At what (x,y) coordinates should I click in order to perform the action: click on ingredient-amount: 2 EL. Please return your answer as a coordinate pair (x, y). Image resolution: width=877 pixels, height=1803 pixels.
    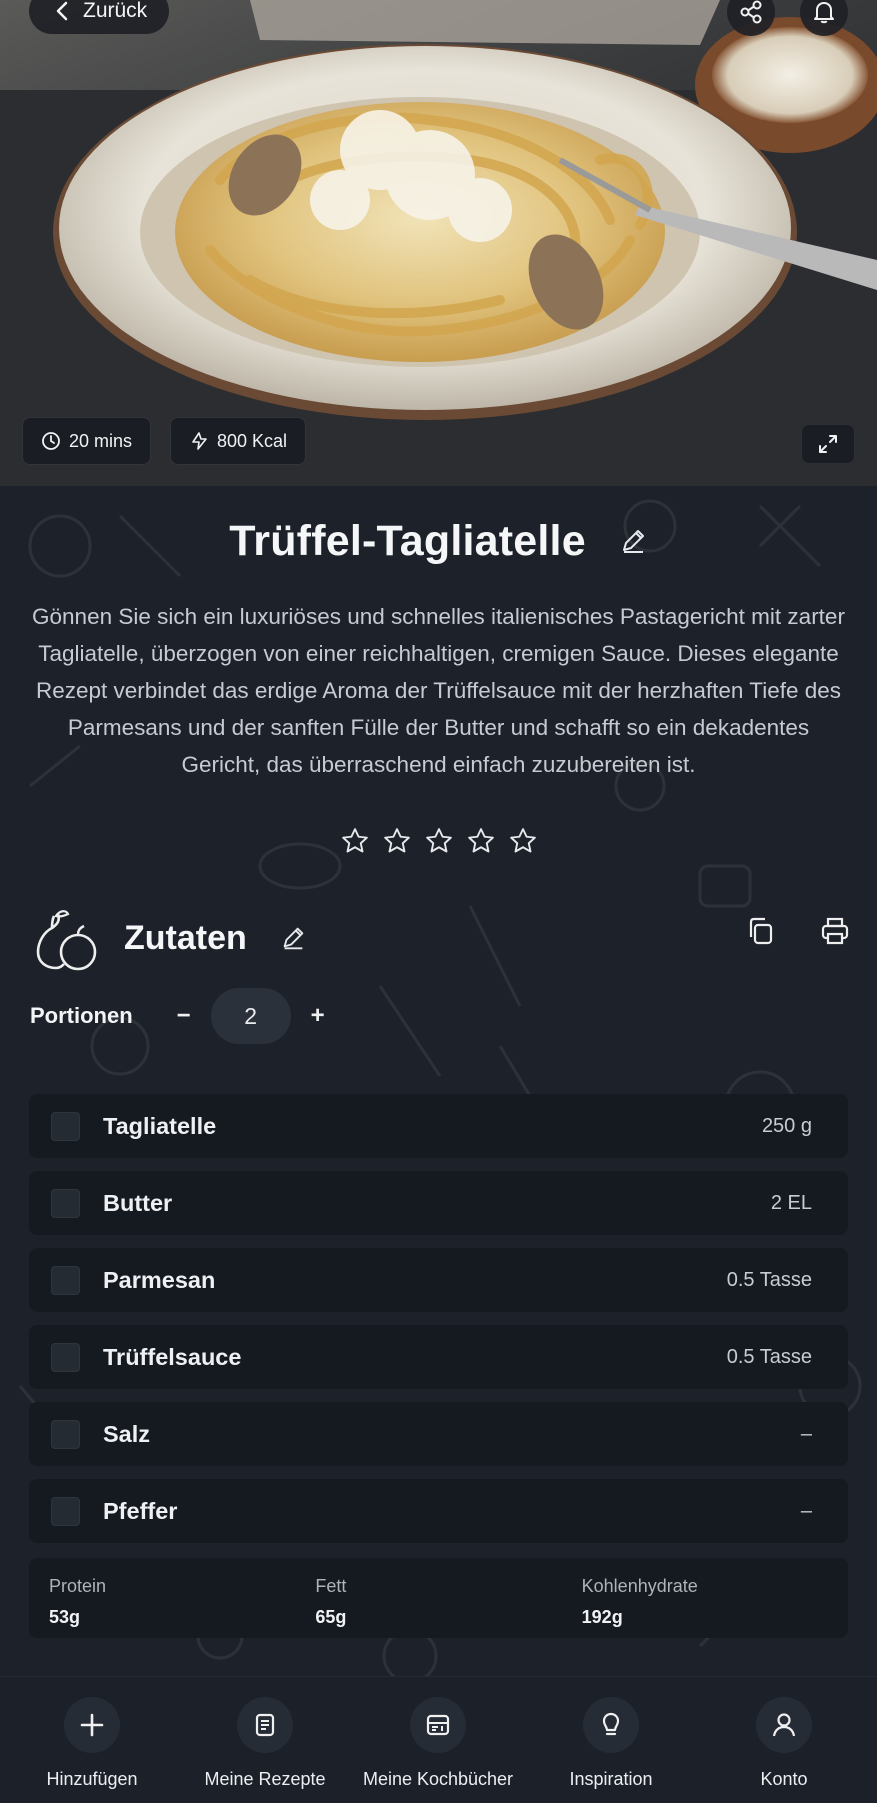
    Looking at the image, I should click on (791, 1202).